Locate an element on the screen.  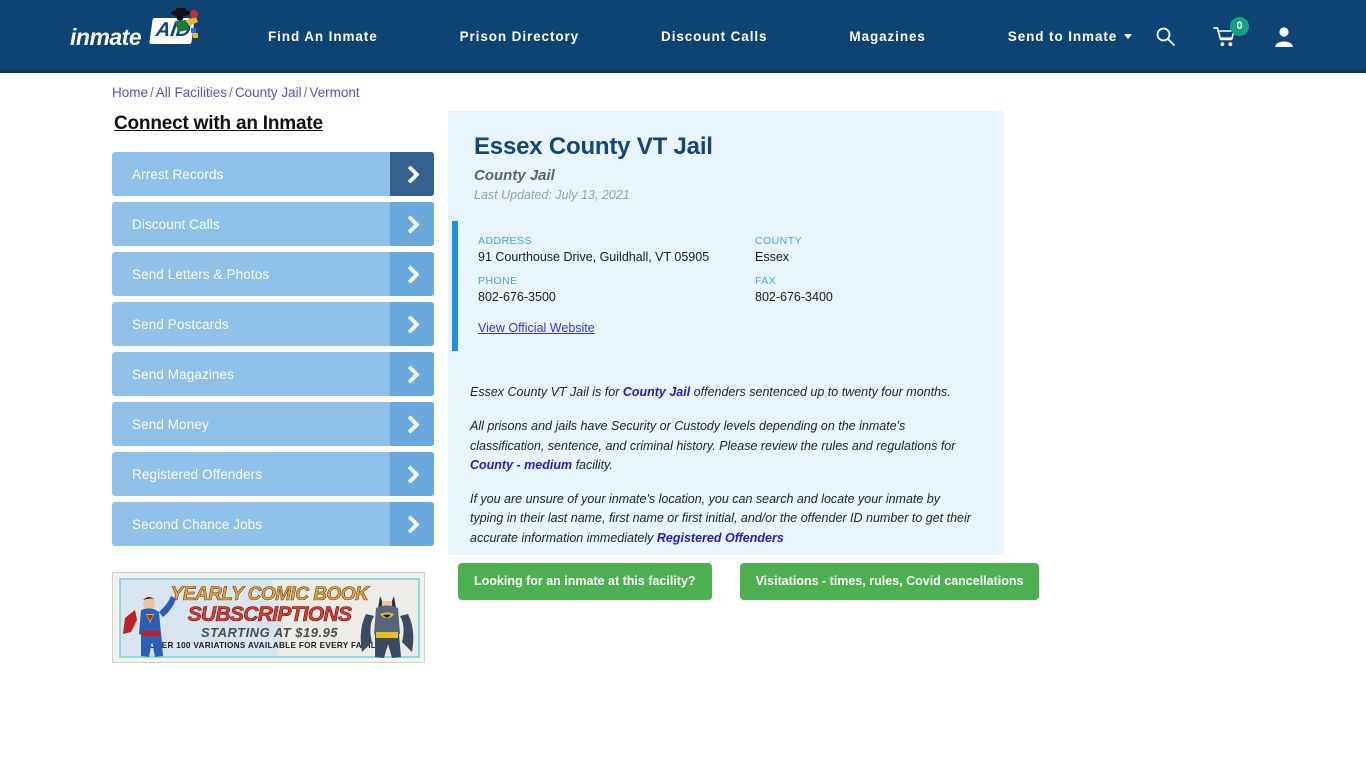
nav-item-prison-directory: Prison Directory is located at coordinates (519, 36).